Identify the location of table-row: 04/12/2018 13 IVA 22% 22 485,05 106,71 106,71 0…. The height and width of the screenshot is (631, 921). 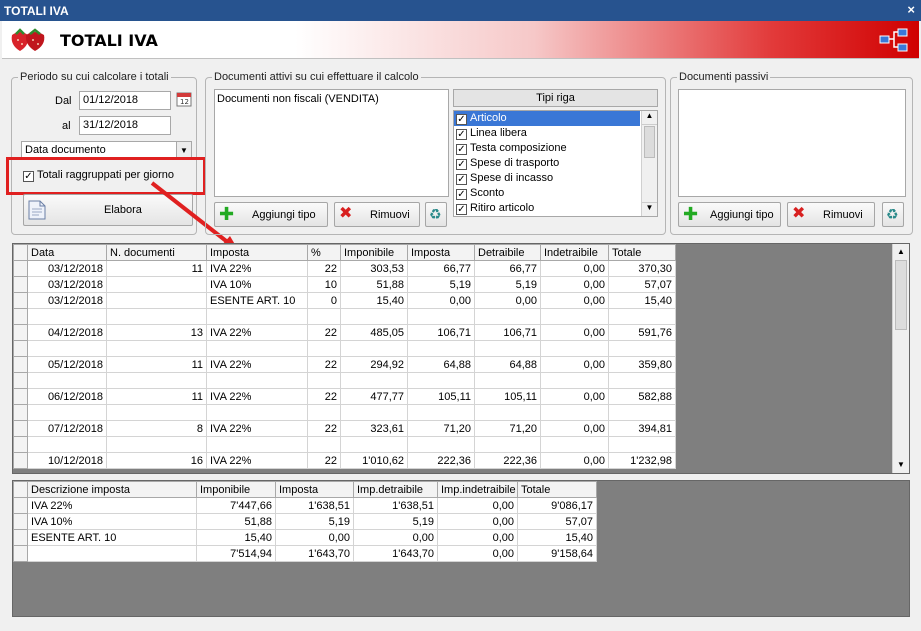
(344, 332).